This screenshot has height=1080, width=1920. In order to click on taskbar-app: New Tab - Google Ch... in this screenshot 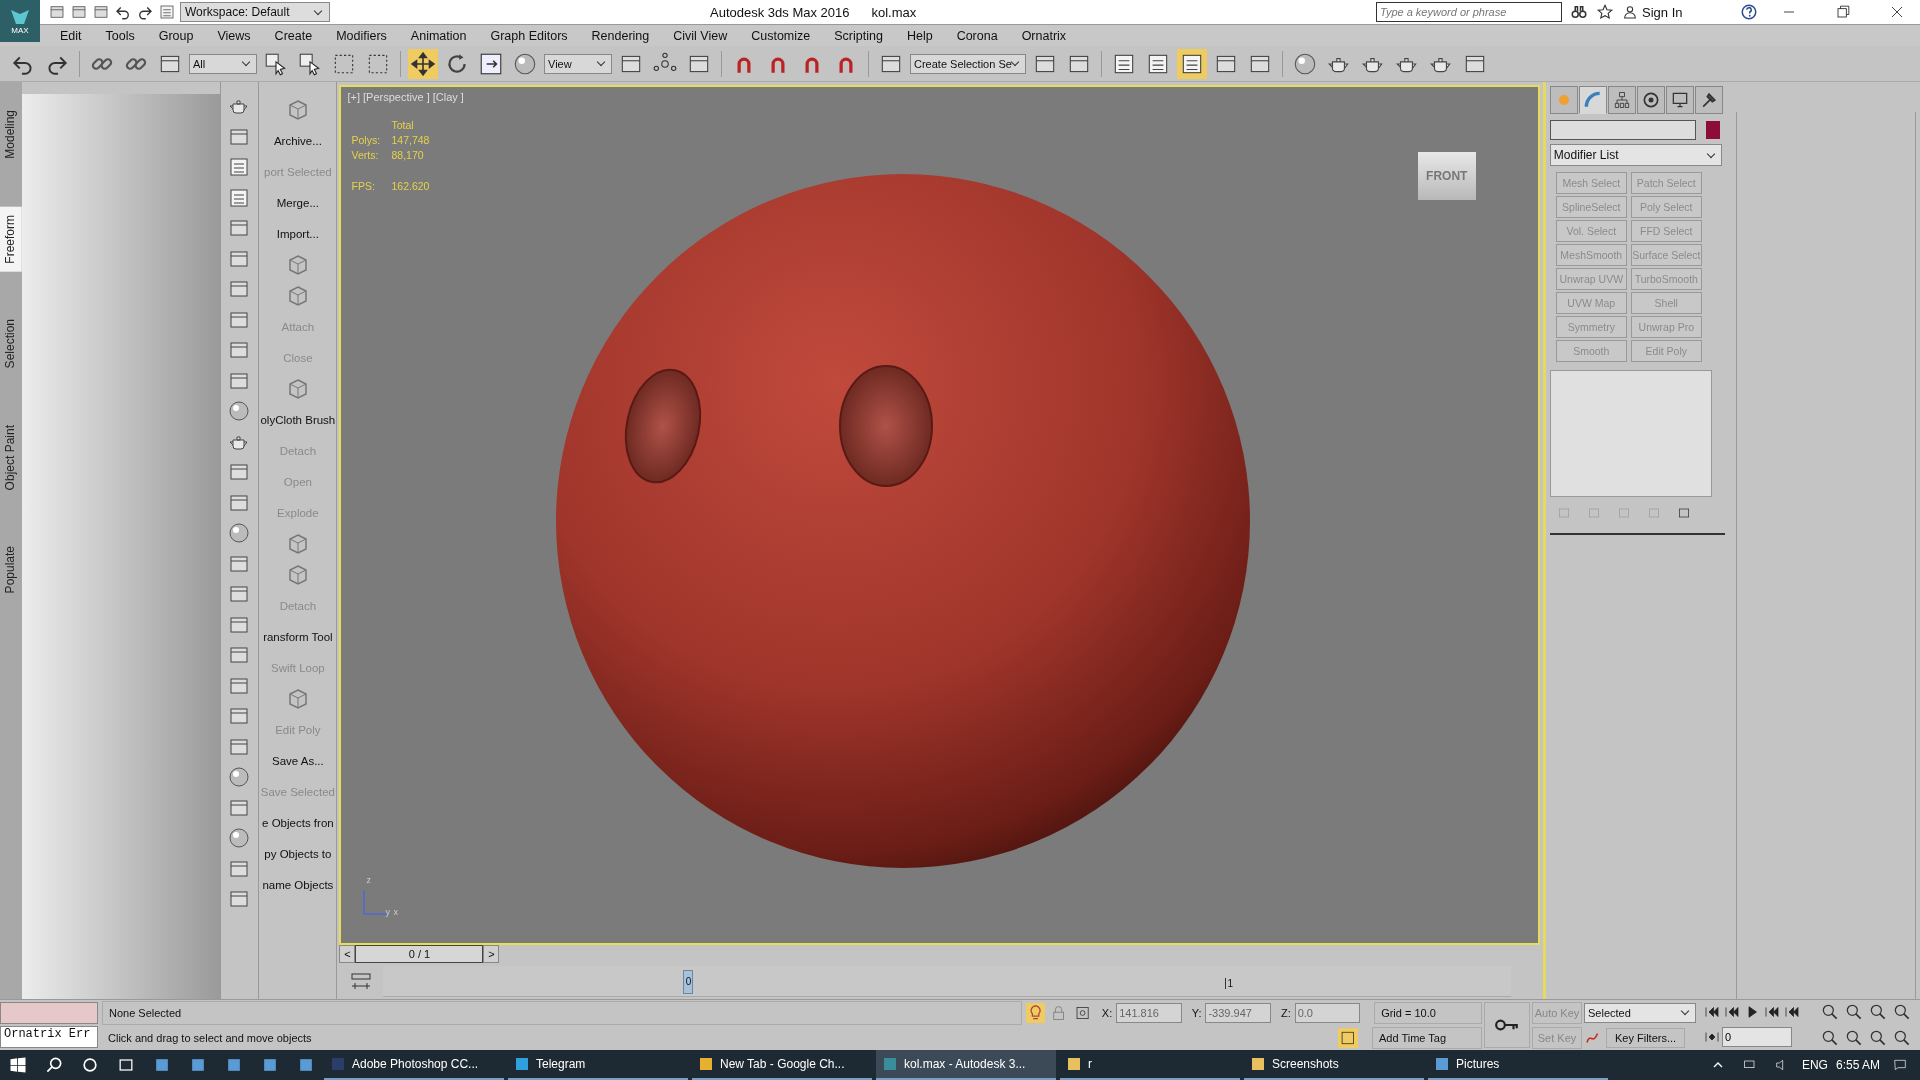, I will do `click(782, 1065)`.